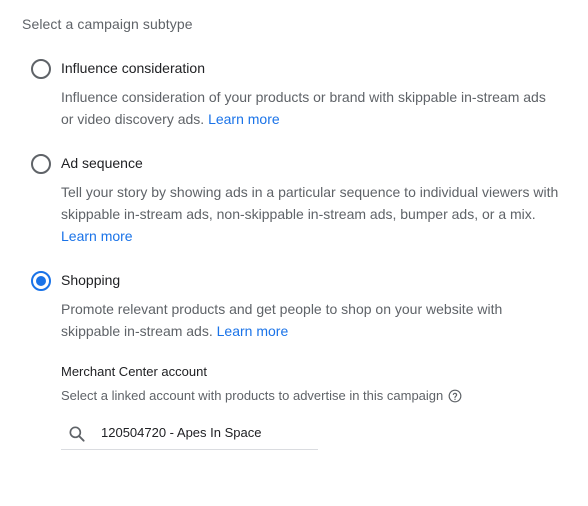 The height and width of the screenshot is (506, 588). What do you see at coordinates (137, 331) in the screenshot?
I see `description-line: skippable in-stream ads.` at bounding box center [137, 331].